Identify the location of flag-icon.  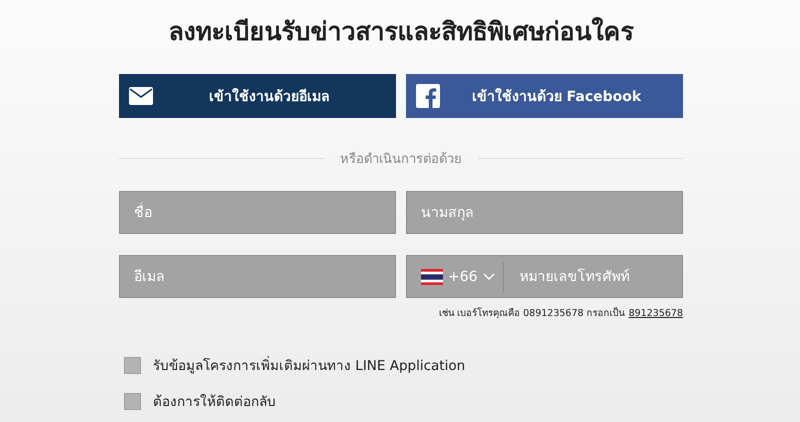
(432, 276).